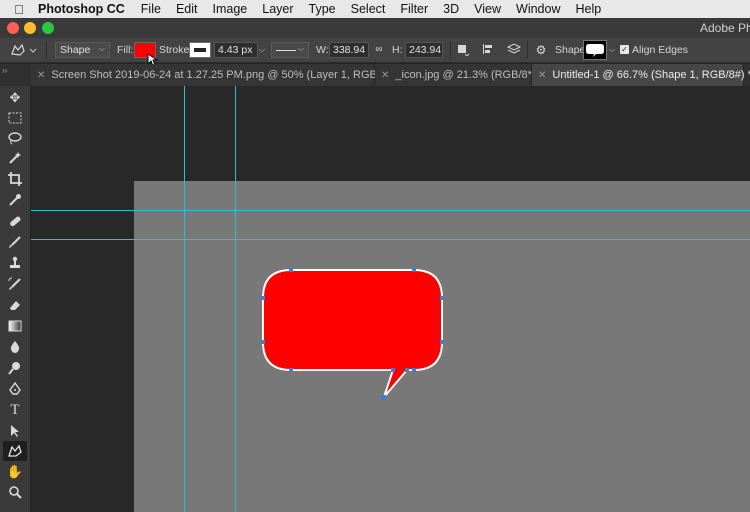  Describe the element at coordinates (368, 9) in the screenshot. I see `menu-select: Select` at that location.